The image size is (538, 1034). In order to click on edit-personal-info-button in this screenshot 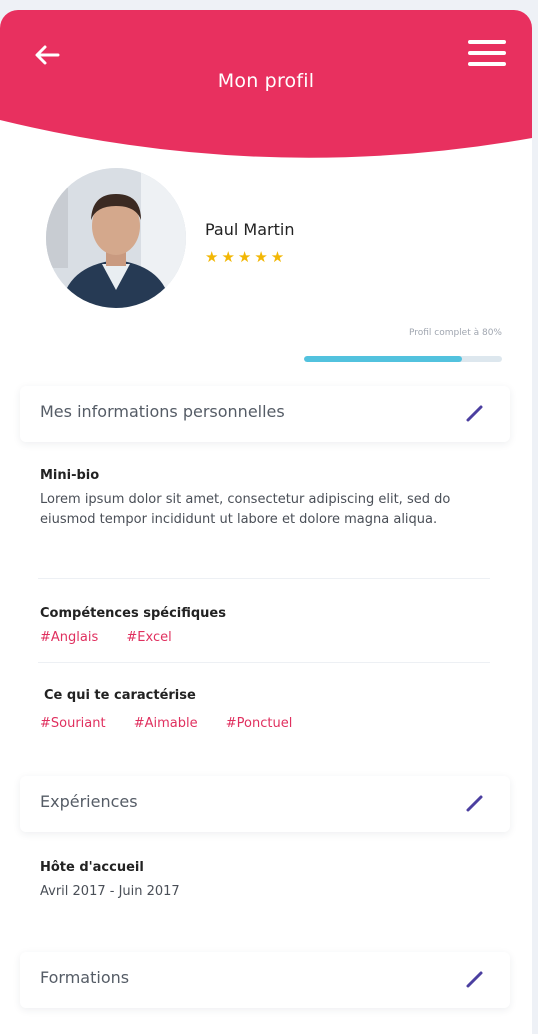, I will do `click(475, 413)`.